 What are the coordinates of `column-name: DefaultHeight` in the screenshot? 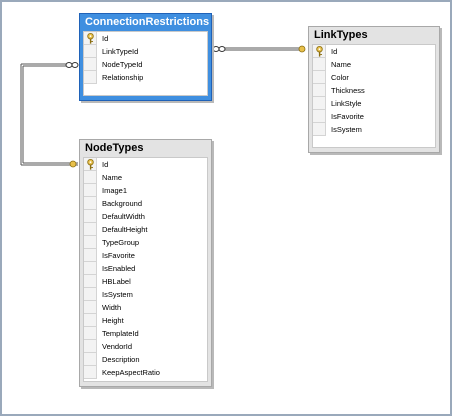 It's located at (125, 229).